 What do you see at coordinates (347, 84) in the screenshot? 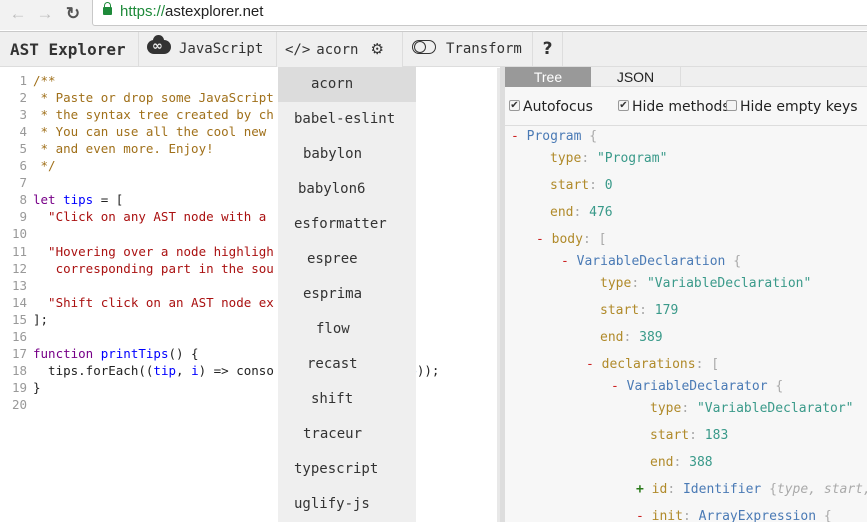
I see `parser-option-acorn: acorn` at bounding box center [347, 84].